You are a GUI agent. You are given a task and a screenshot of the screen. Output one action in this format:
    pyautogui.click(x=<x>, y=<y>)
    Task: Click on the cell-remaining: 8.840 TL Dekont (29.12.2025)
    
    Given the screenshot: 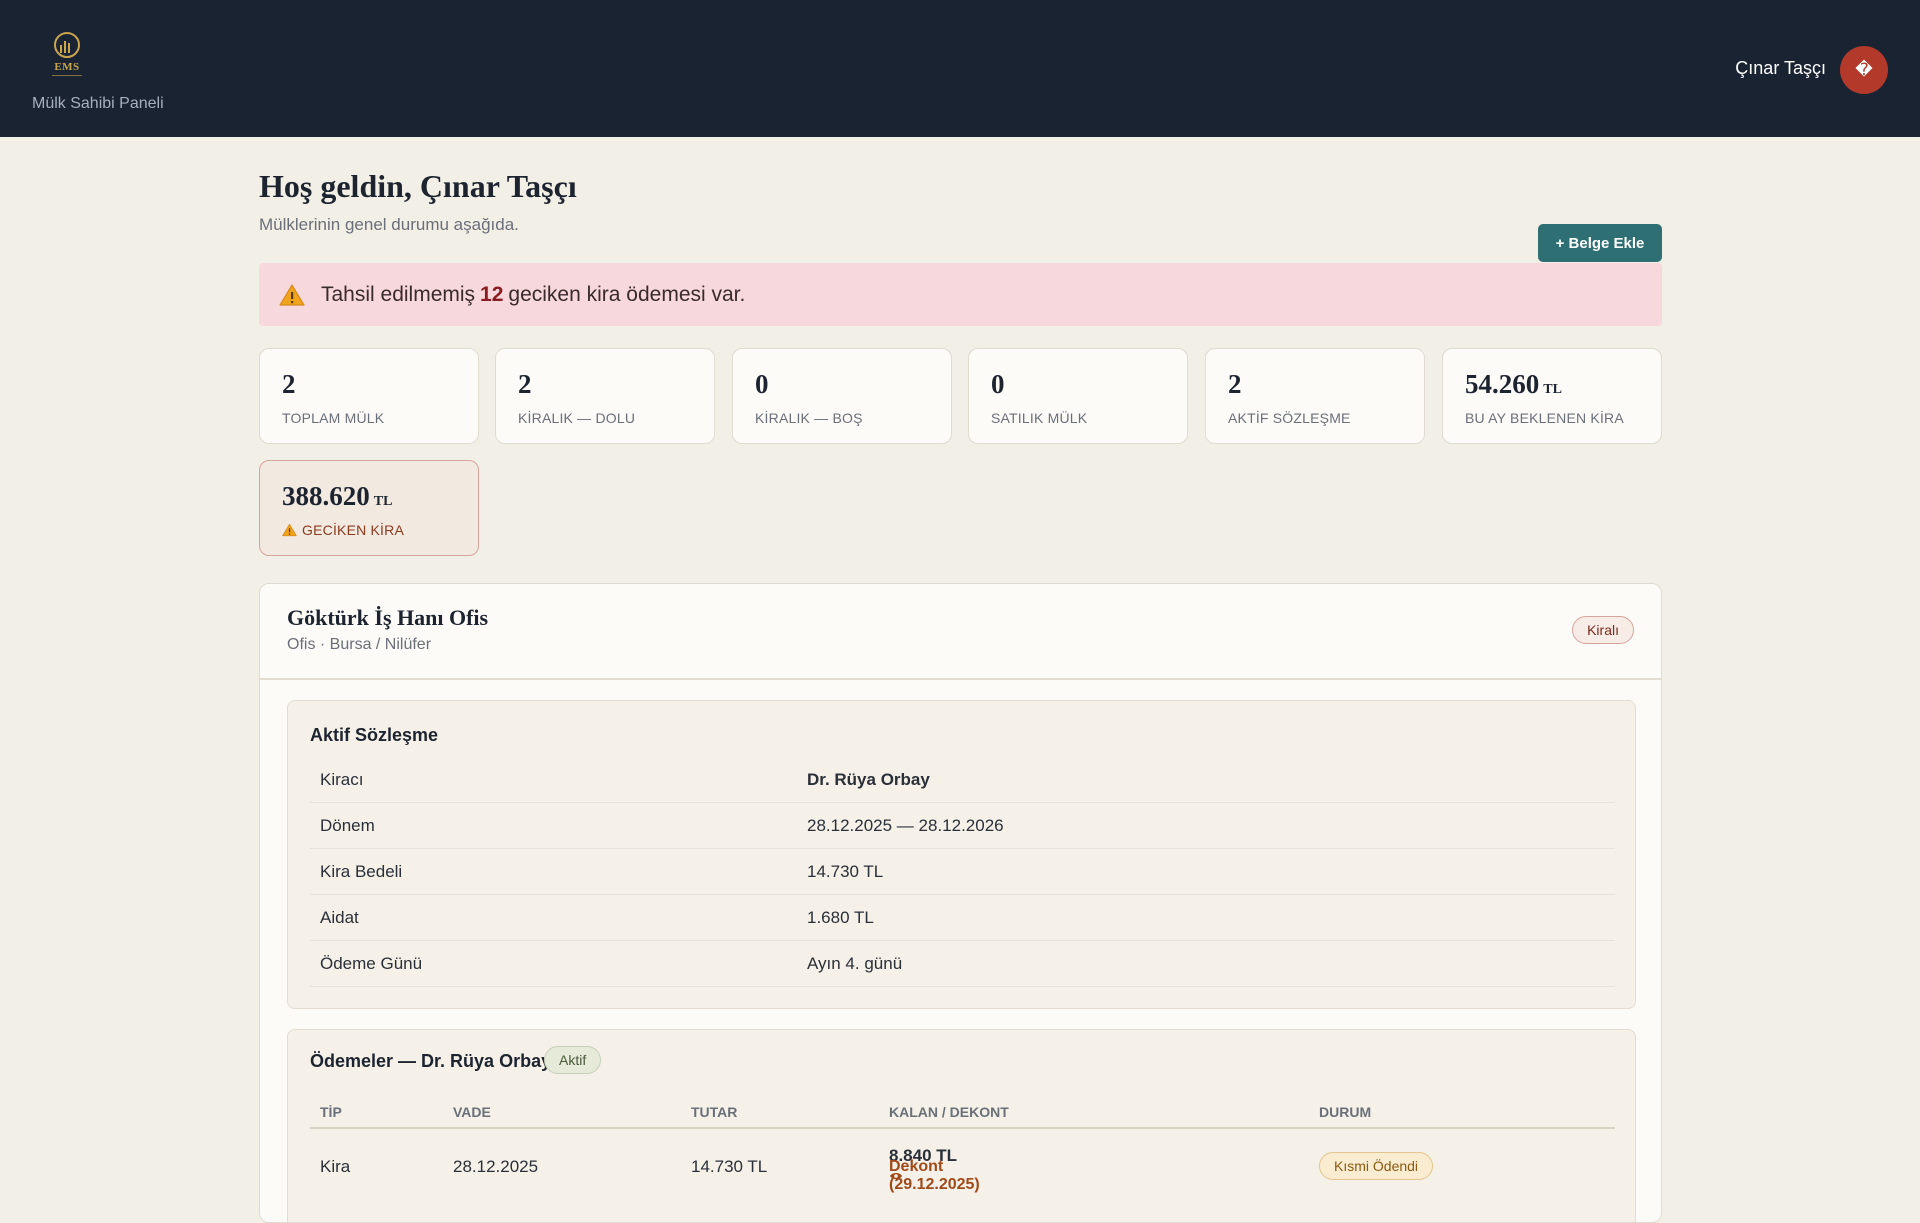 What is the action you would take?
    pyautogui.click(x=934, y=1169)
    